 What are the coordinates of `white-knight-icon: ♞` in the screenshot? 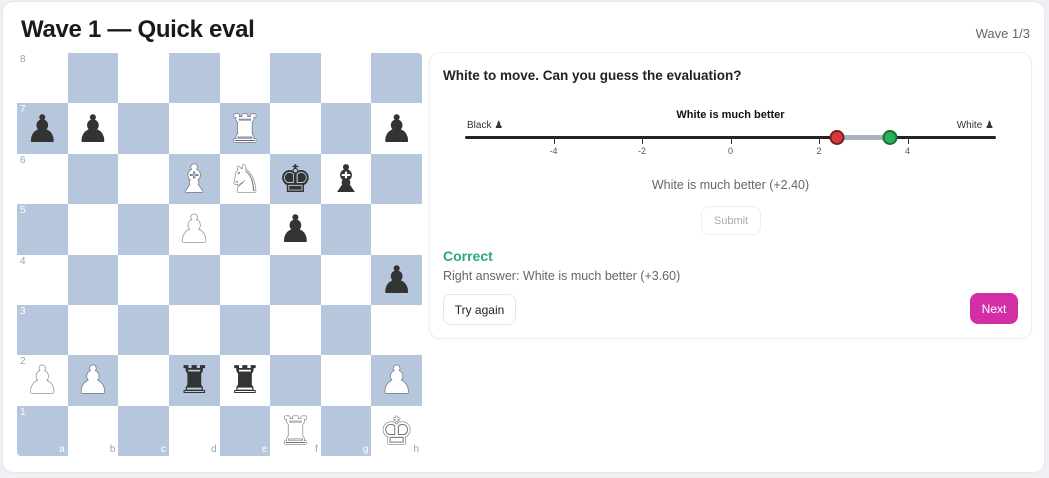 It's located at (245, 179).